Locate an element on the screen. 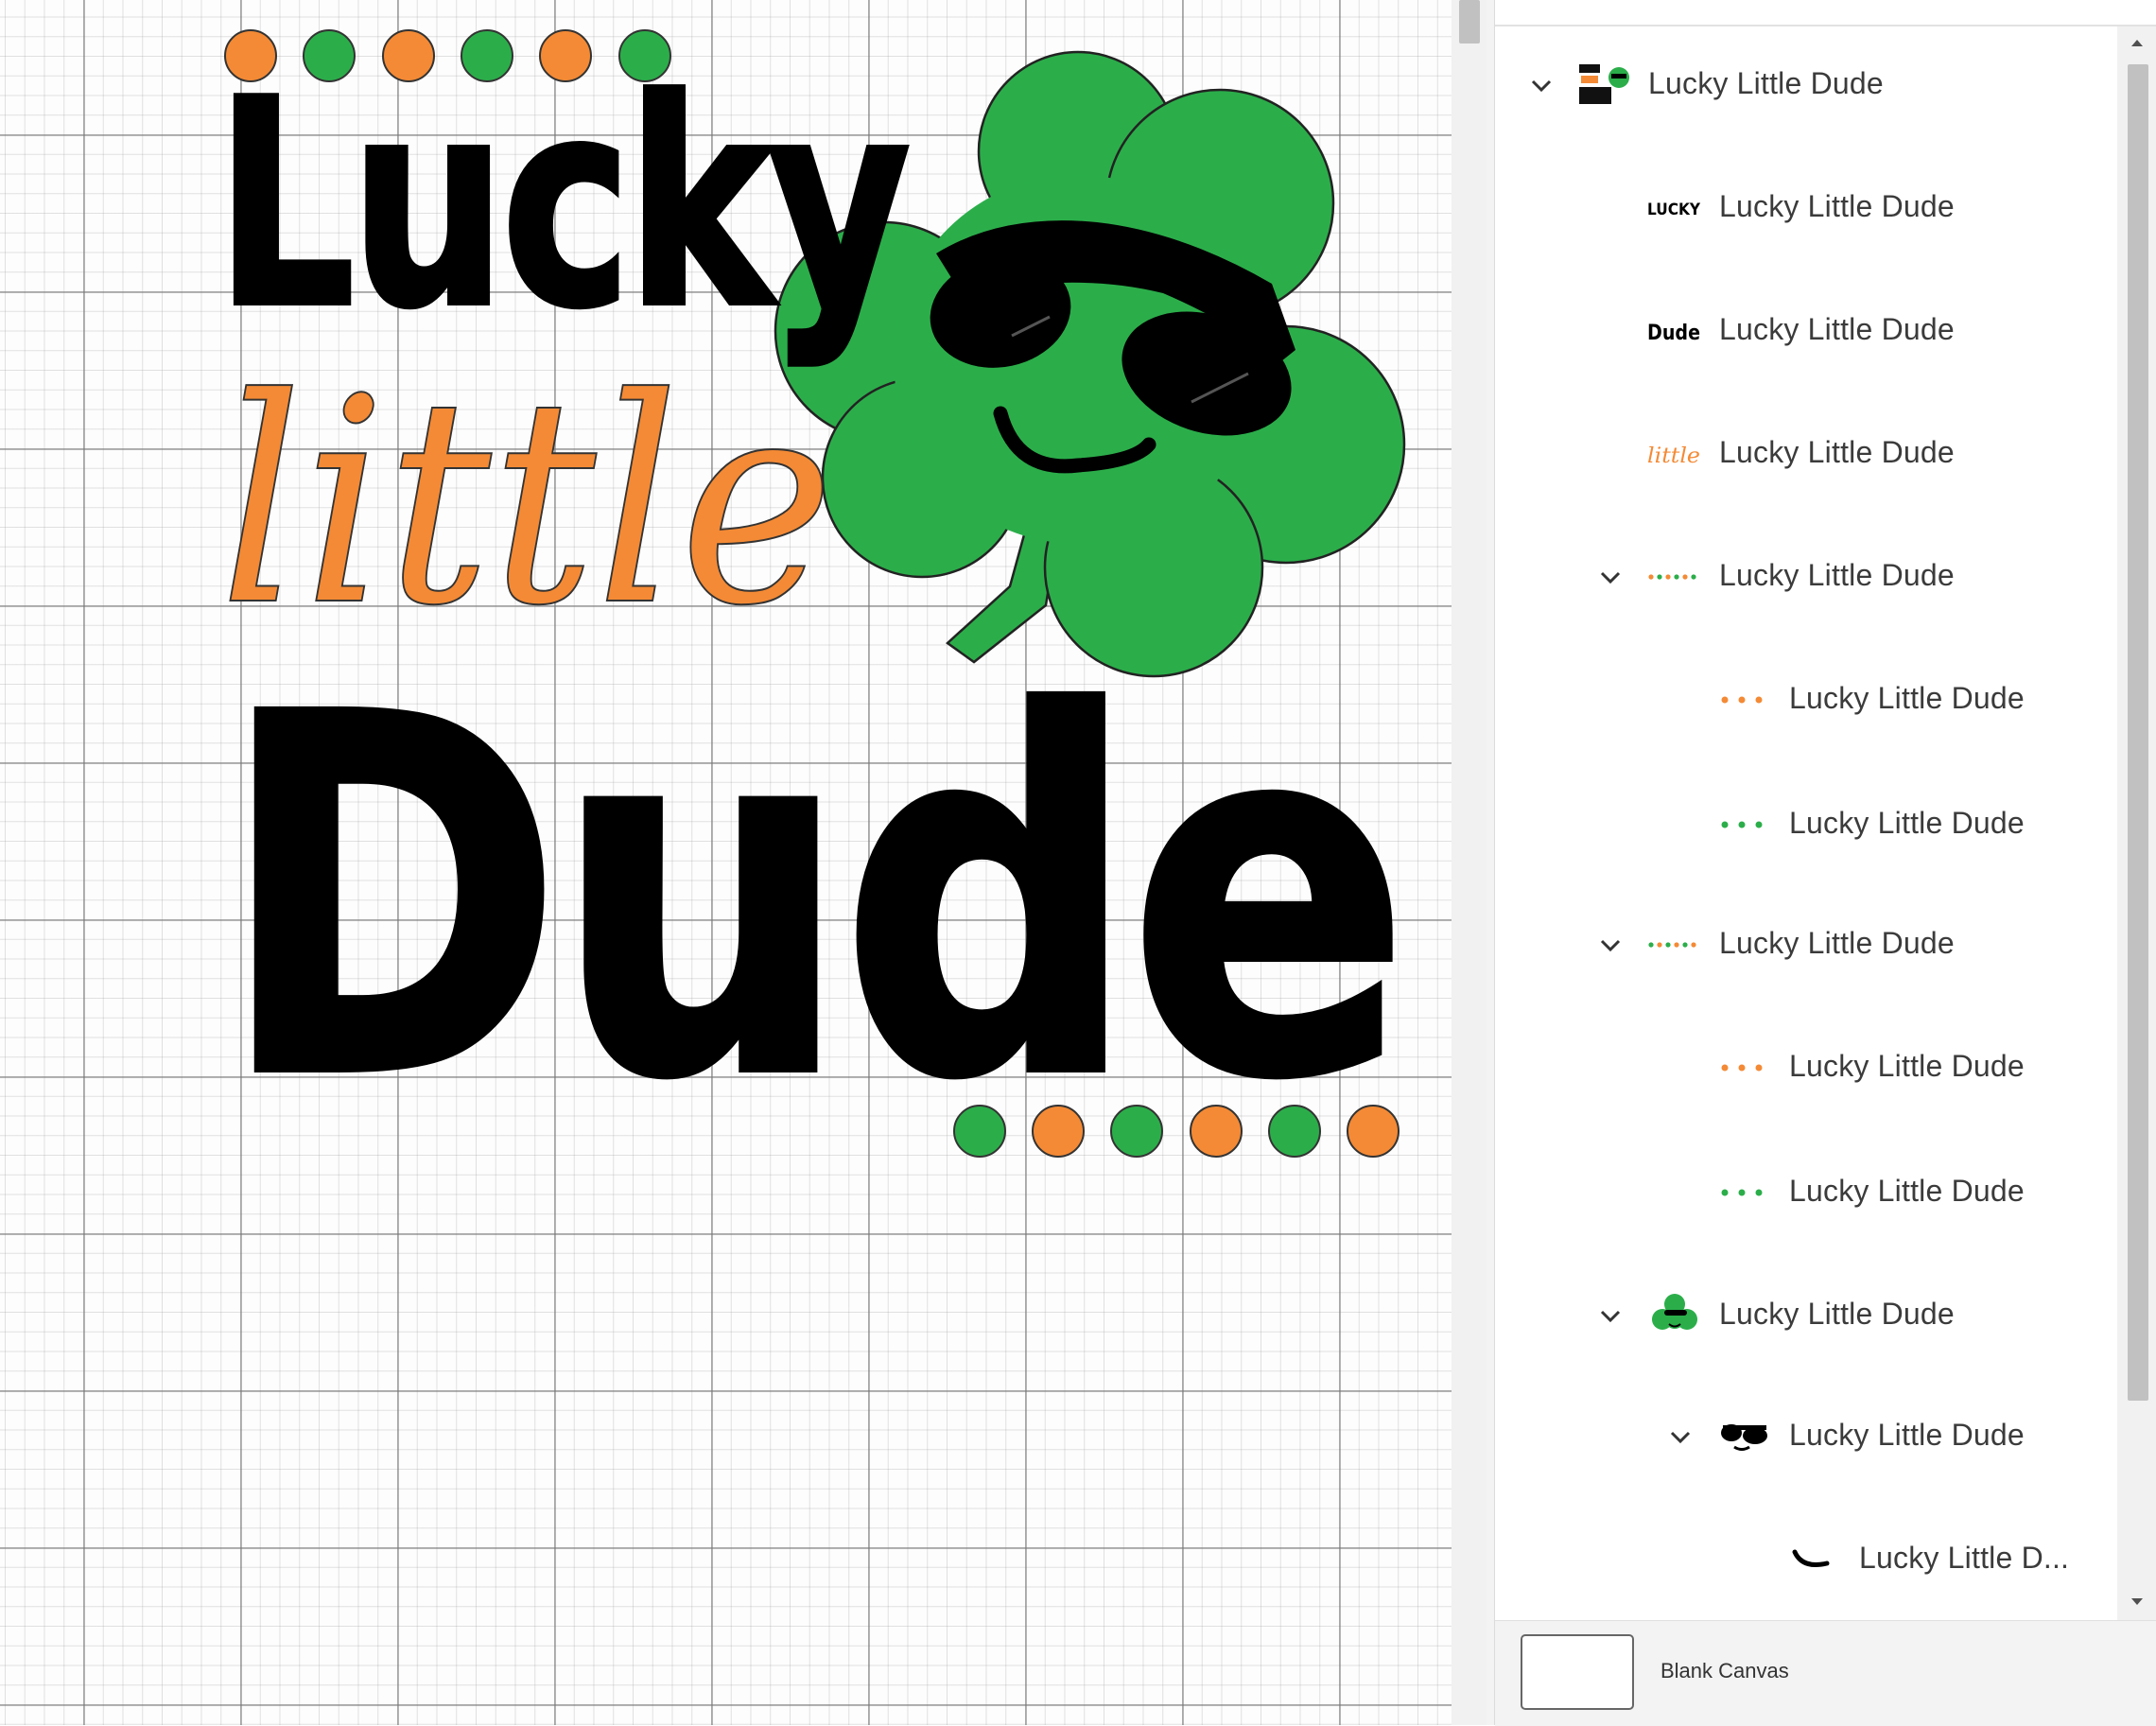  canvas-scroll-thumb is located at coordinates (1469, 22).